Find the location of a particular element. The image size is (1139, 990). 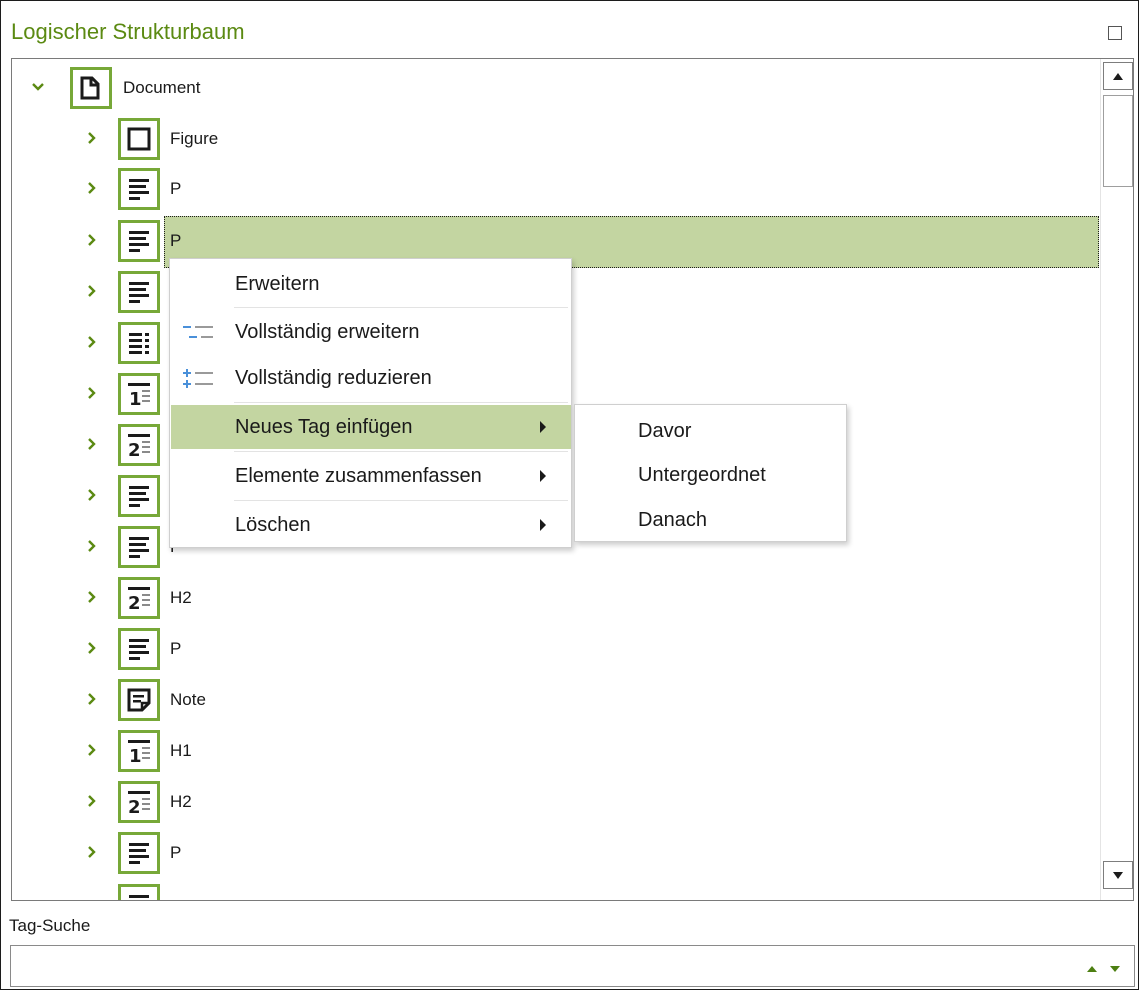

maximize-icon is located at coordinates (1115, 33).